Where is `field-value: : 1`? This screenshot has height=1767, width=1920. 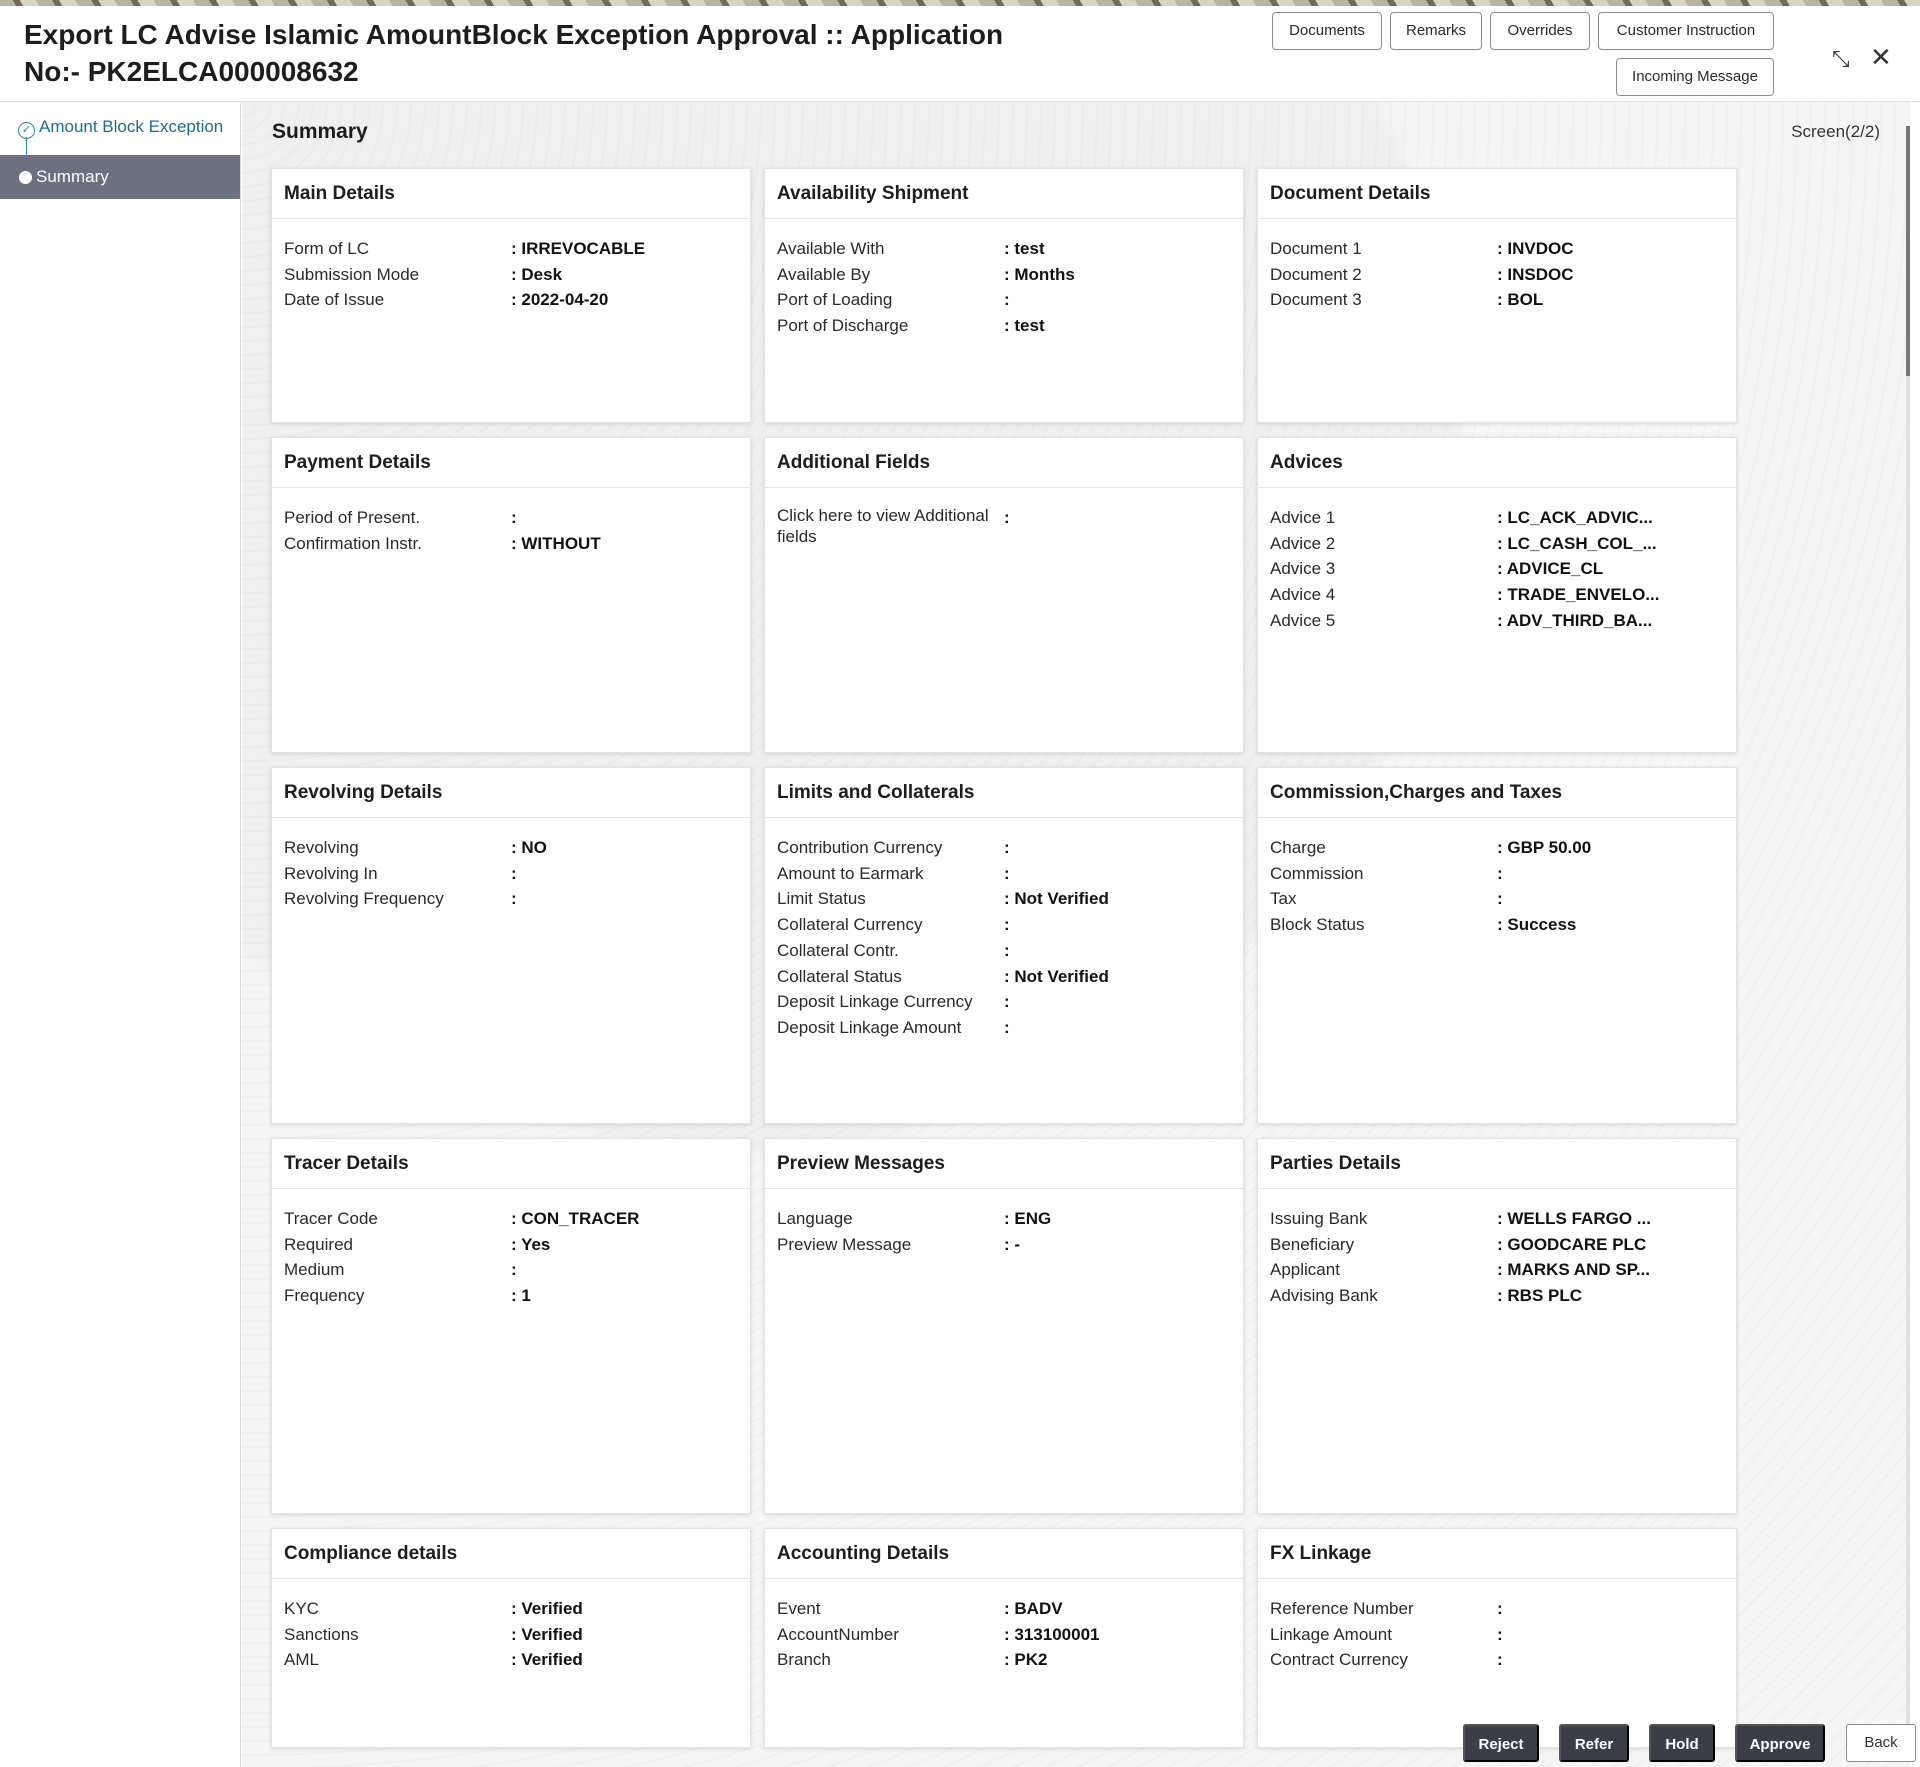
field-value: : 1 is located at coordinates (521, 1296).